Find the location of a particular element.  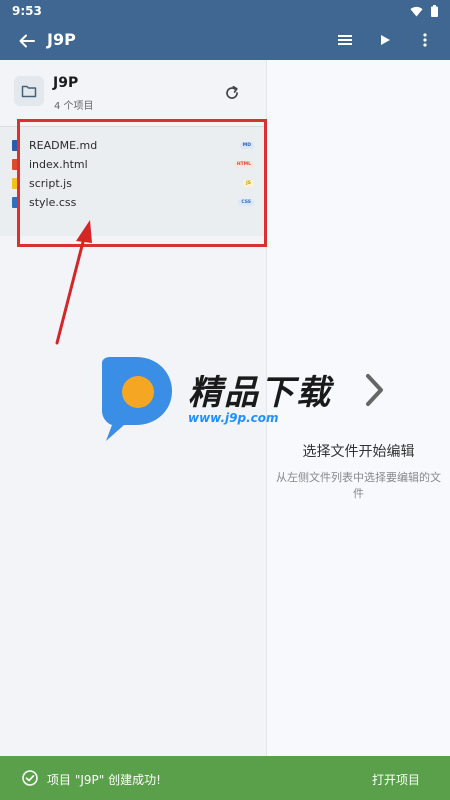

snackbar-message: 项目 "J9P" 创建成功! is located at coordinates (104, 780).